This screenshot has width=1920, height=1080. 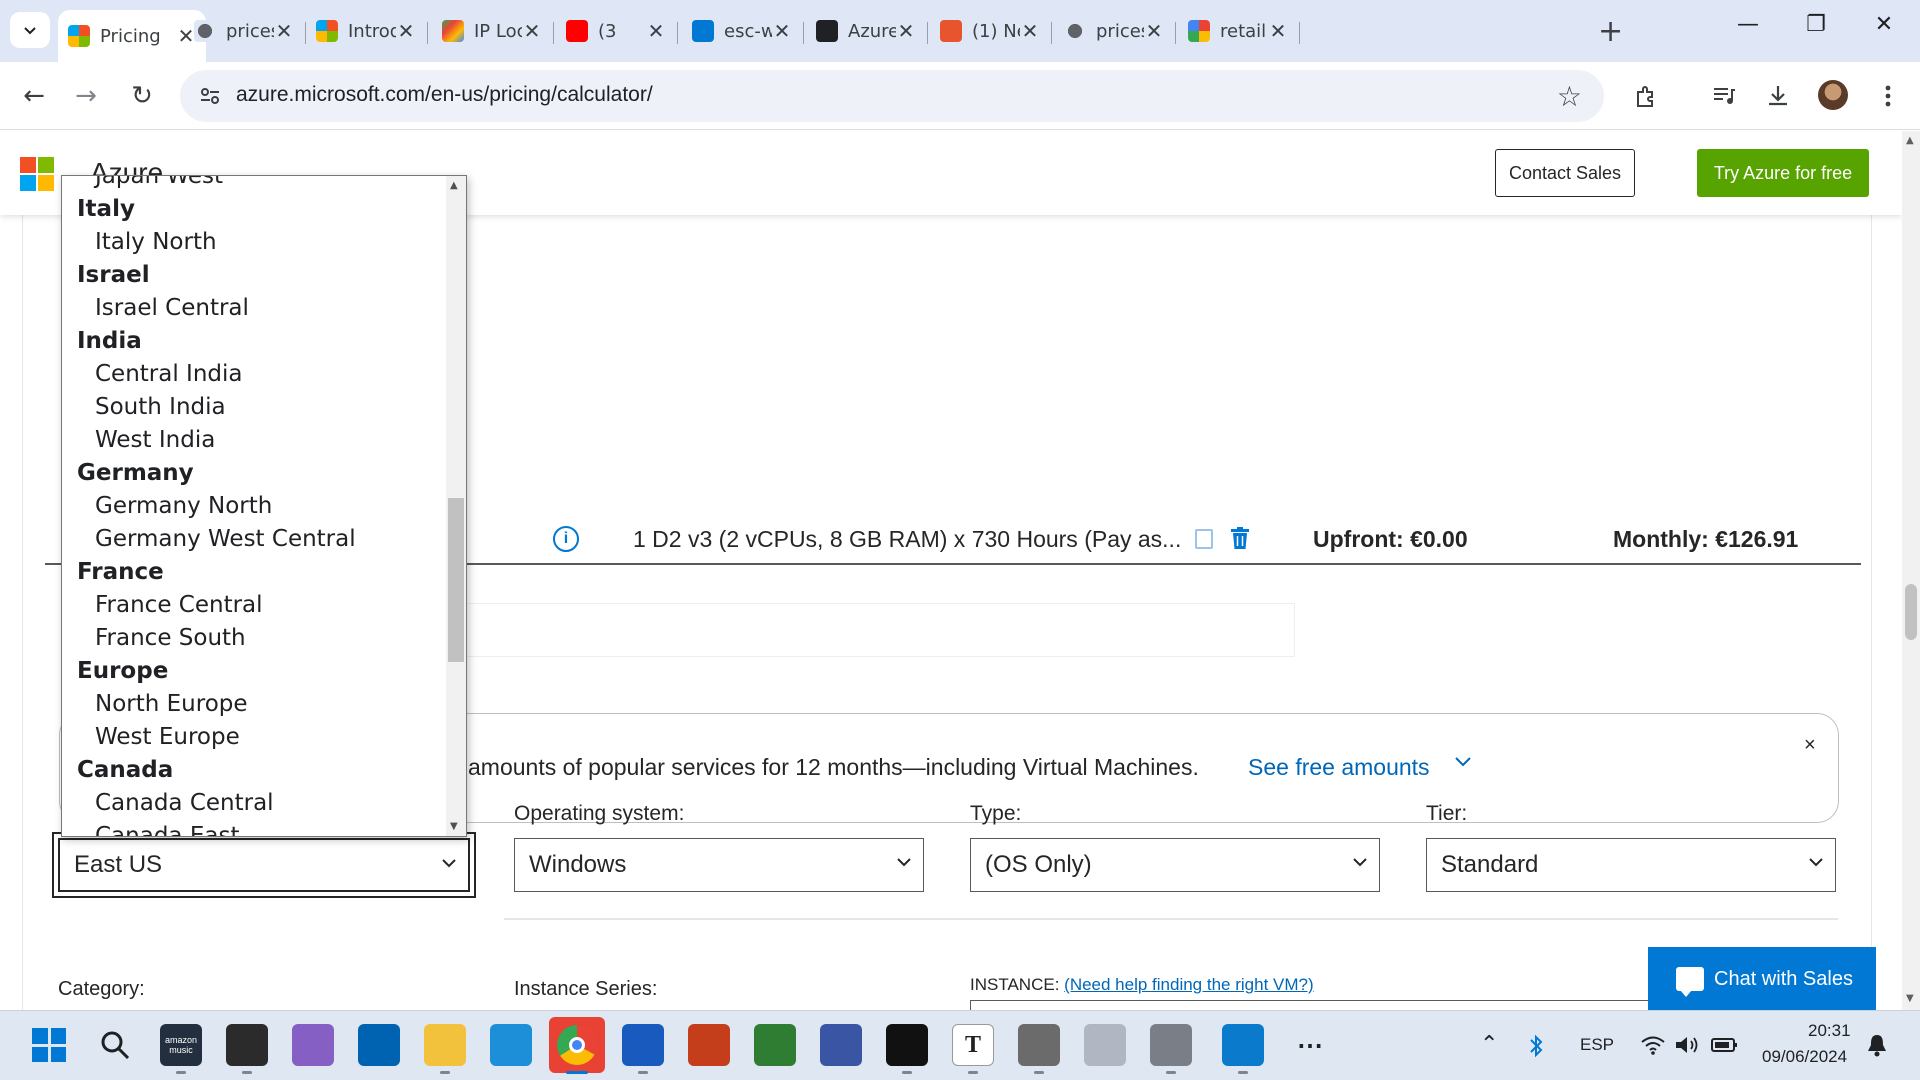 I want to click on site-settings-icon, so click(x=210, y=96).